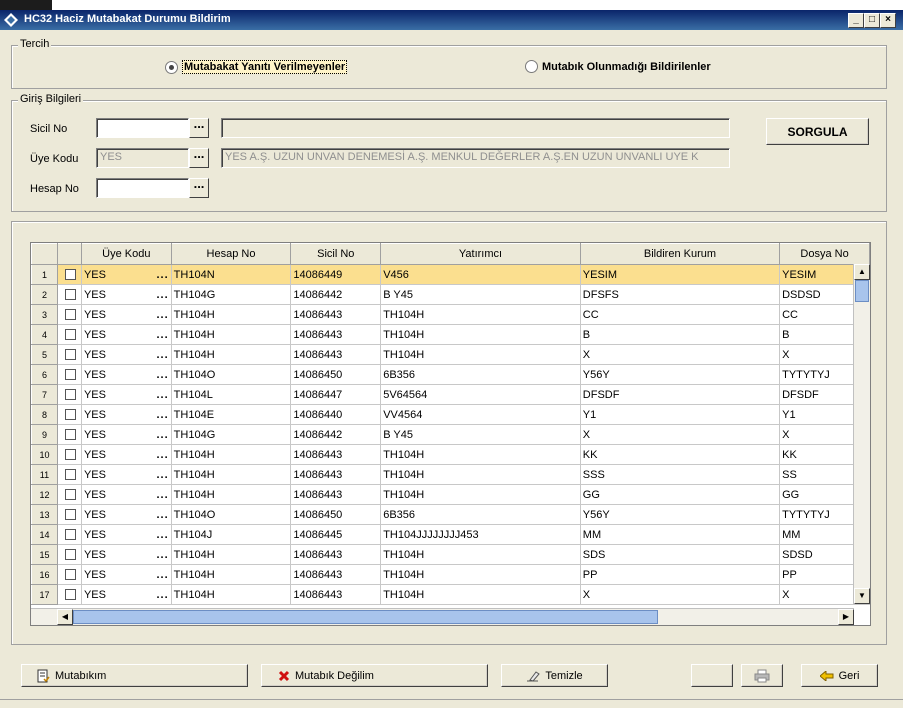 The width and height of the screenshot is (903, 708). Describe the element at coordinates (680, 314) in the screenshot. I see `cell-kurum: CC` at that location.